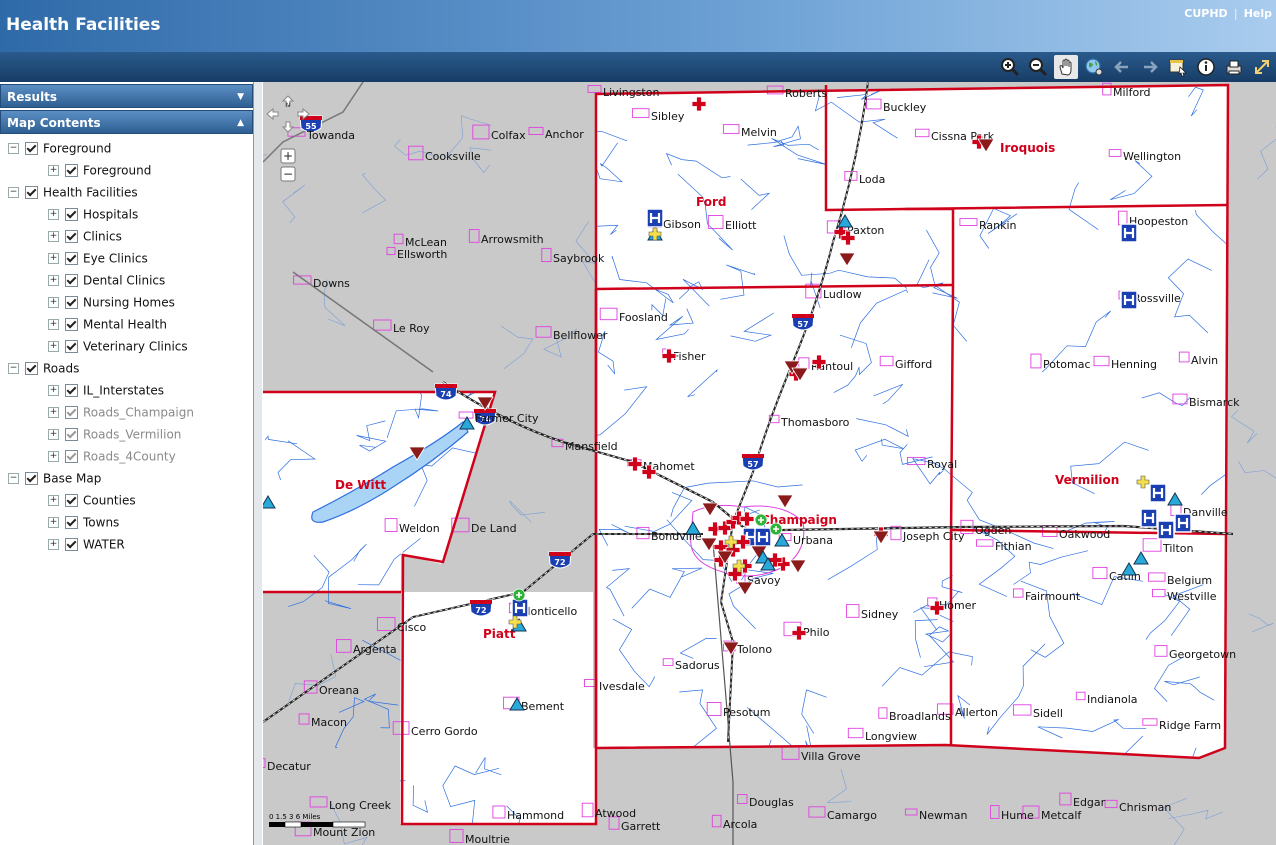  Describe the element at coordinates (1017, 815) in the screenshot. I see `town-label: Hume` at that location.